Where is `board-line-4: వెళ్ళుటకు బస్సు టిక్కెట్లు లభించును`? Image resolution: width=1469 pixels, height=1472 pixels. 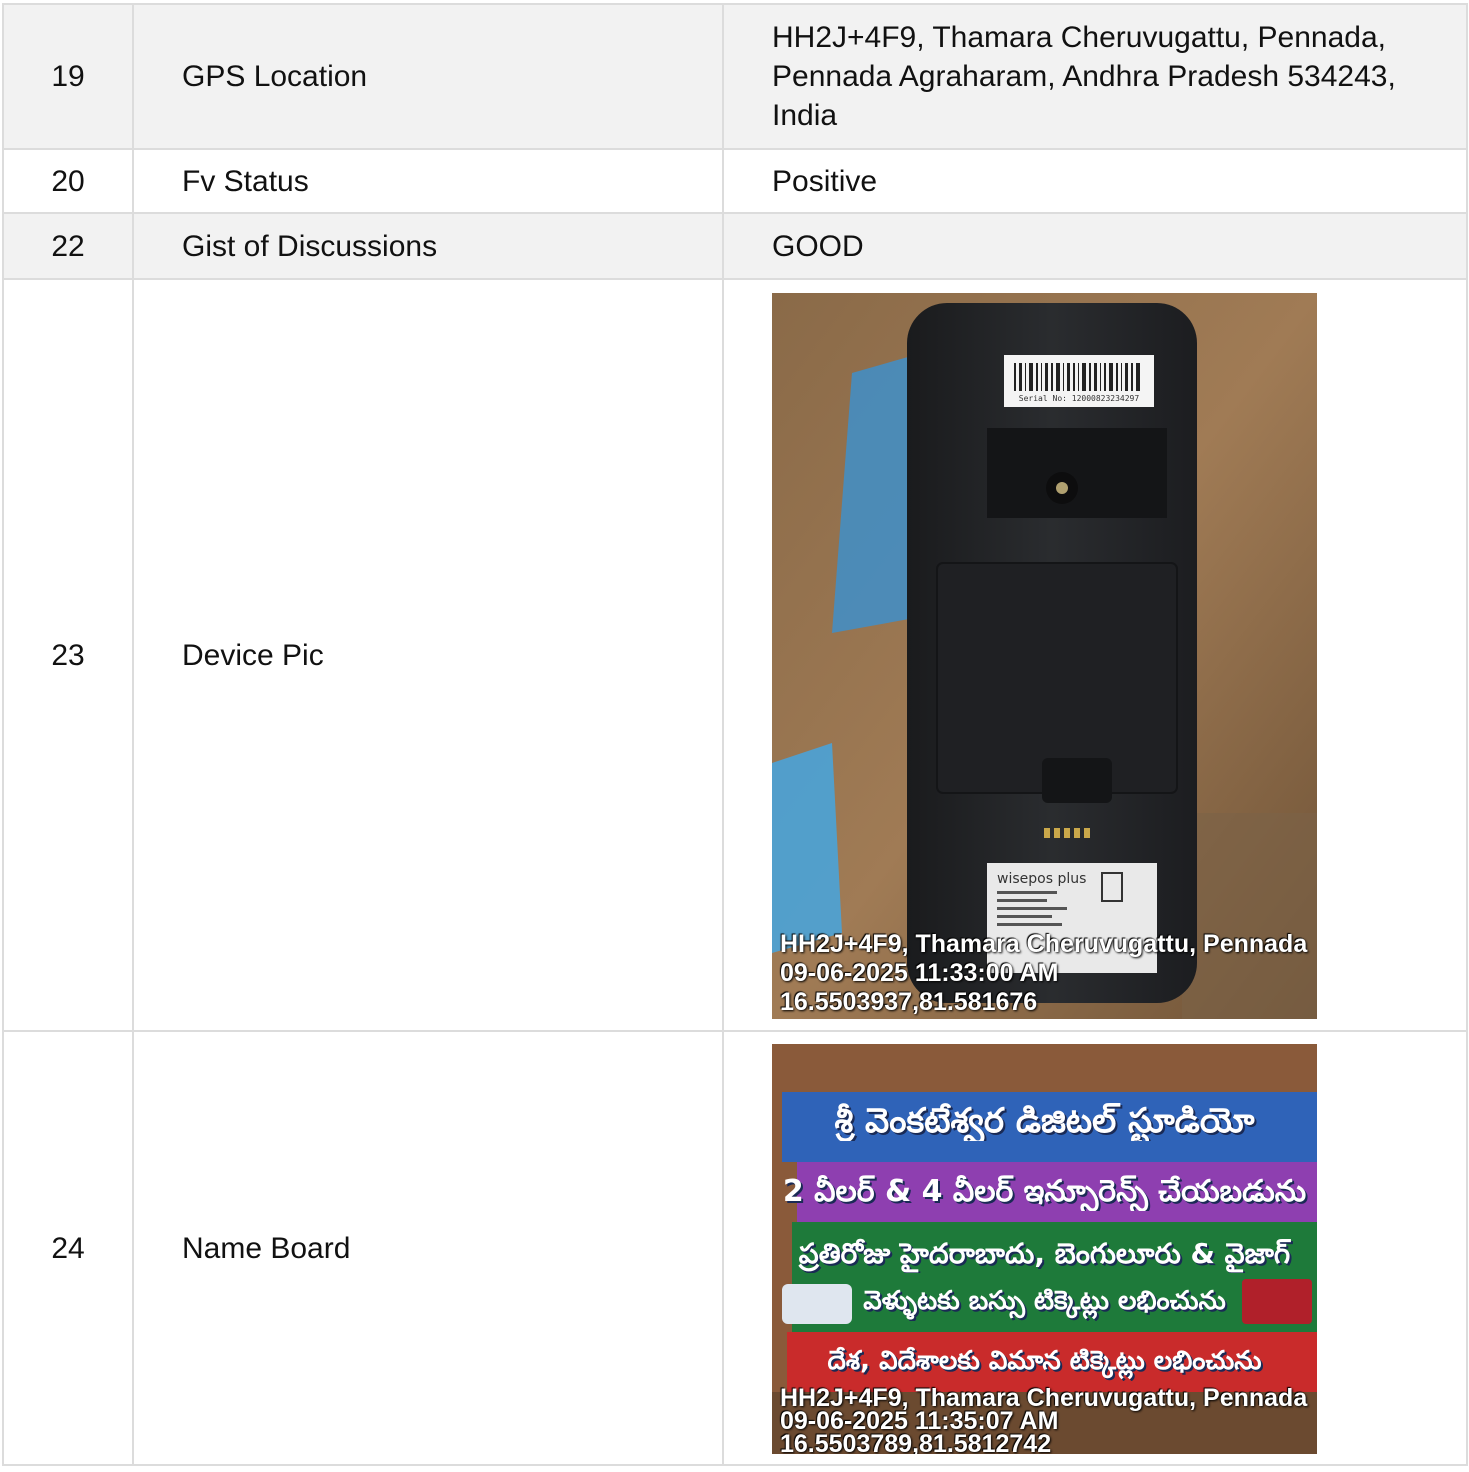
board-line-4: వెళ్ళుటకు బస్సు టిక్కెట్లు లభించును is located at coordinates (1044, 1301).